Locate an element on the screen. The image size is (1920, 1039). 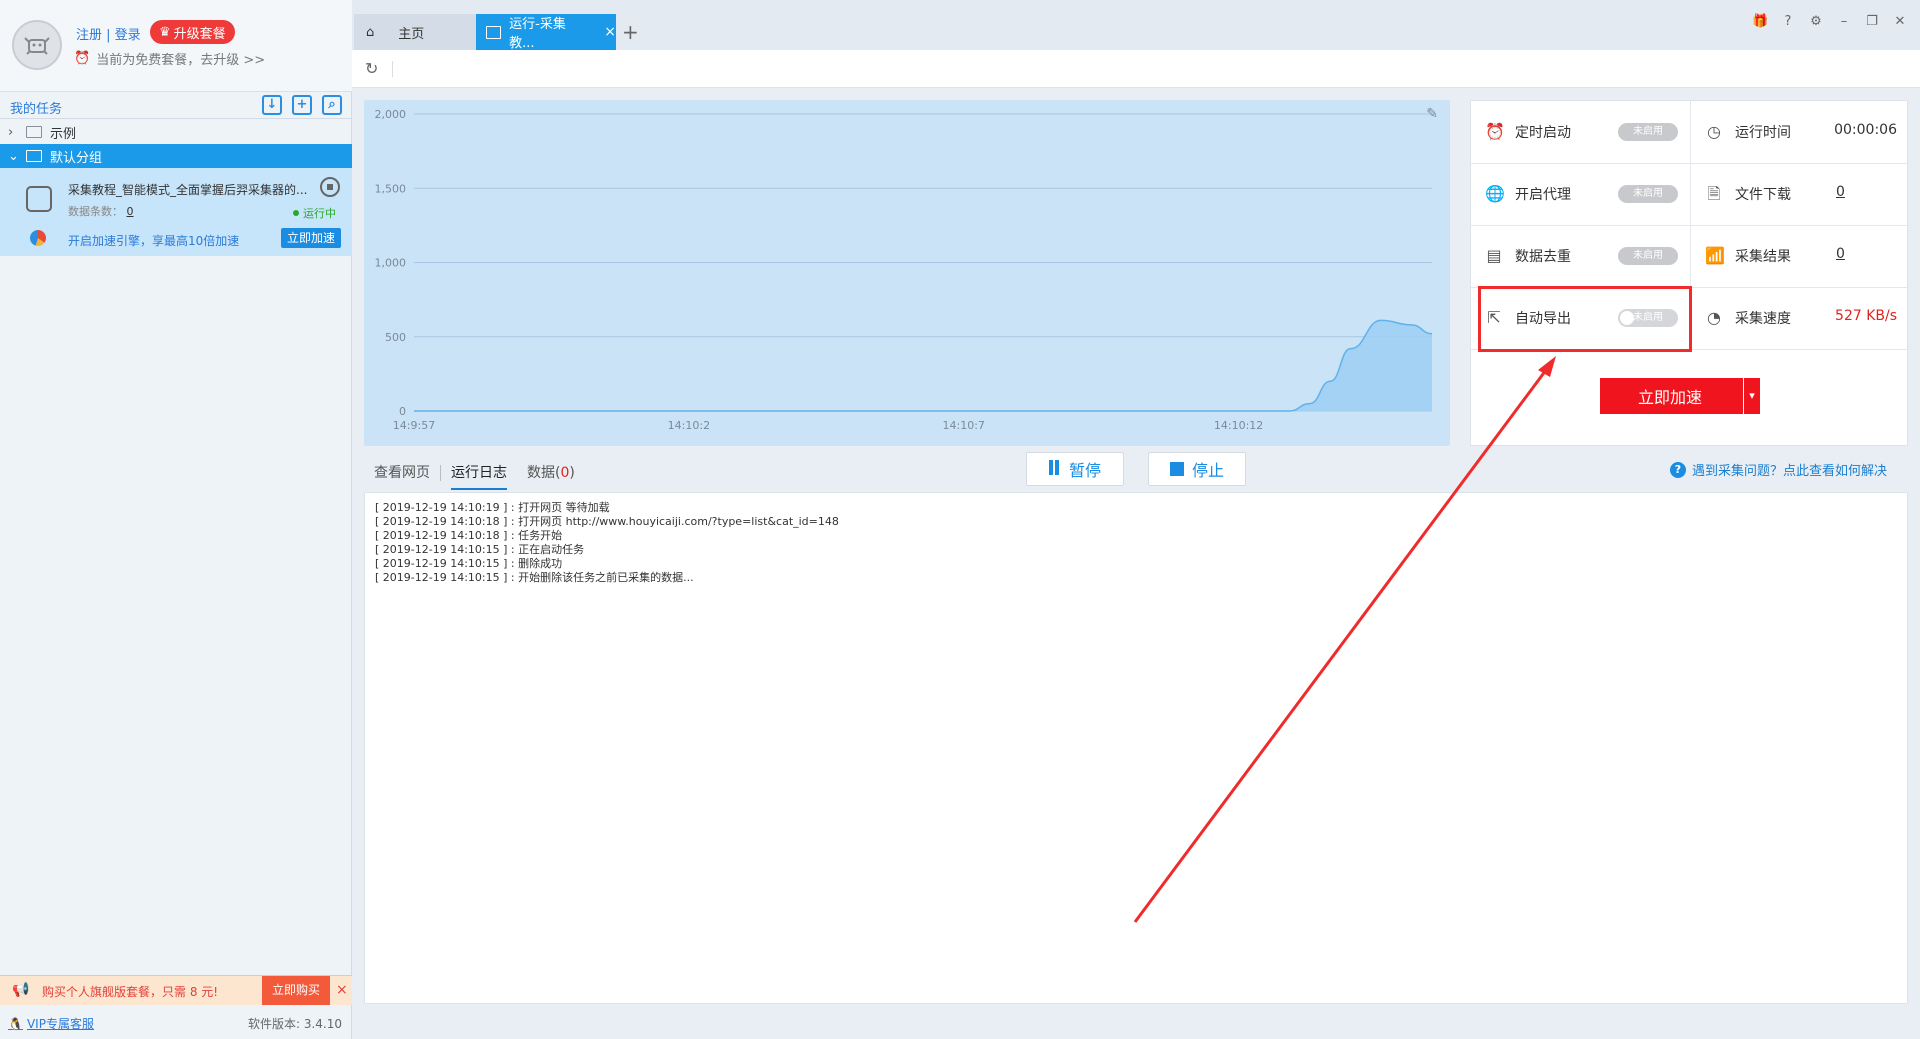
upgrade-label: 升级套餐 is located at coordinates (199, 34).